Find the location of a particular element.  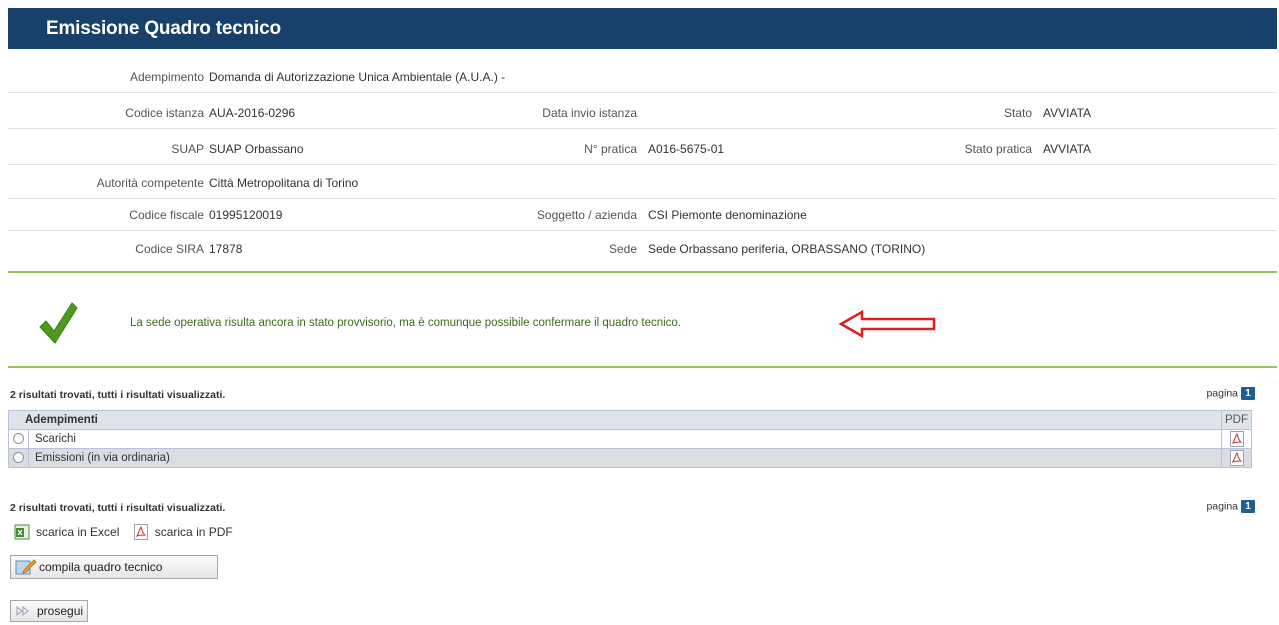

prosegui-button-label: prosegui is located at coordinates (60, 611).